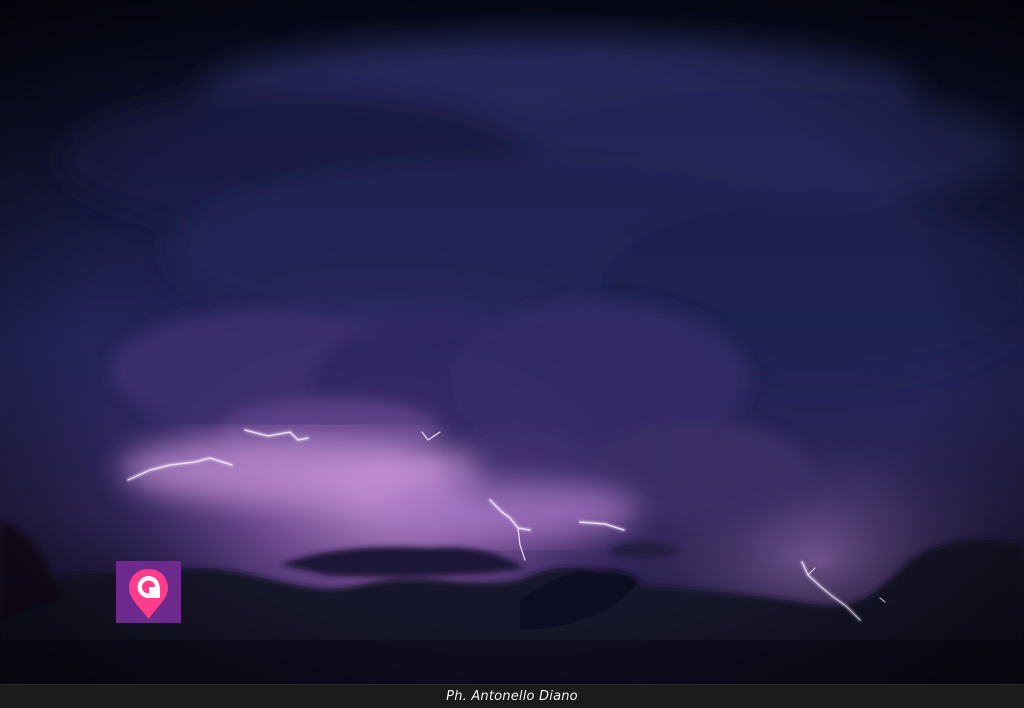 The width and height of the screenshot is (1024, 708). I want to click on photo-credit: Ph. Antonello Diano, so click(512, 696).